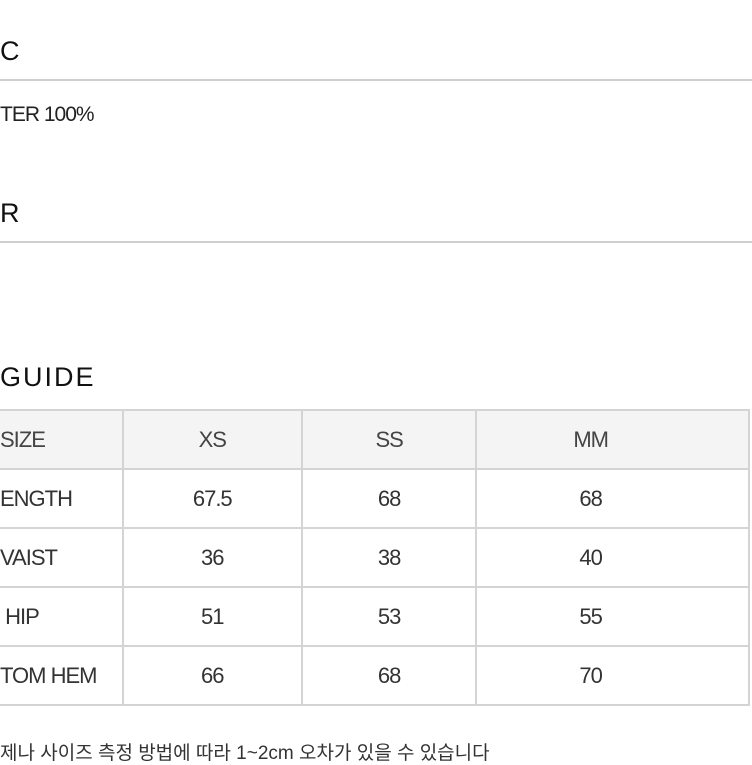 The height and width of the screenshot is (765, 752). What do you see at coordinates (62, 675) in the screenshot?
I see `row-label: TOM HEM` at bounding box center [62, 675].